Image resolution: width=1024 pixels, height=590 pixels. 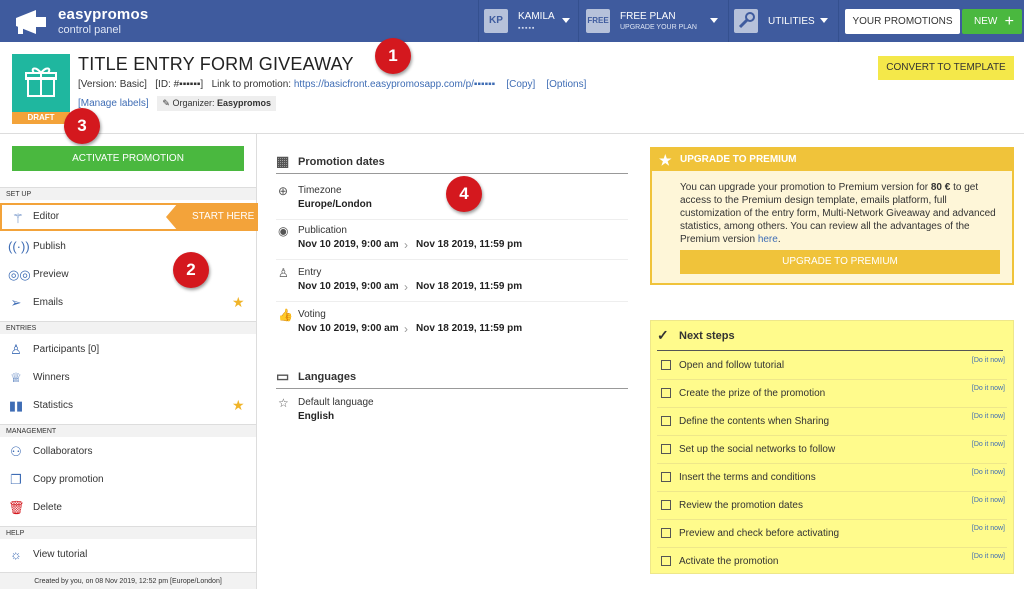 I want to click on sidebar-item-view-tutorial: ☼ View tutorial, so click(x=128, y=555).